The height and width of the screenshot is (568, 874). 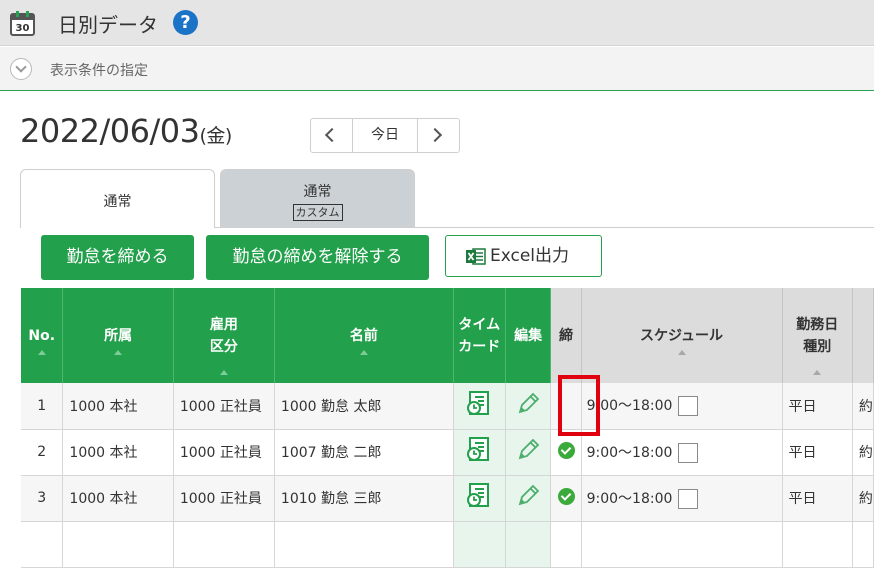 I want to click on tab-normal-label: 通常, so click(x=117, y=202).